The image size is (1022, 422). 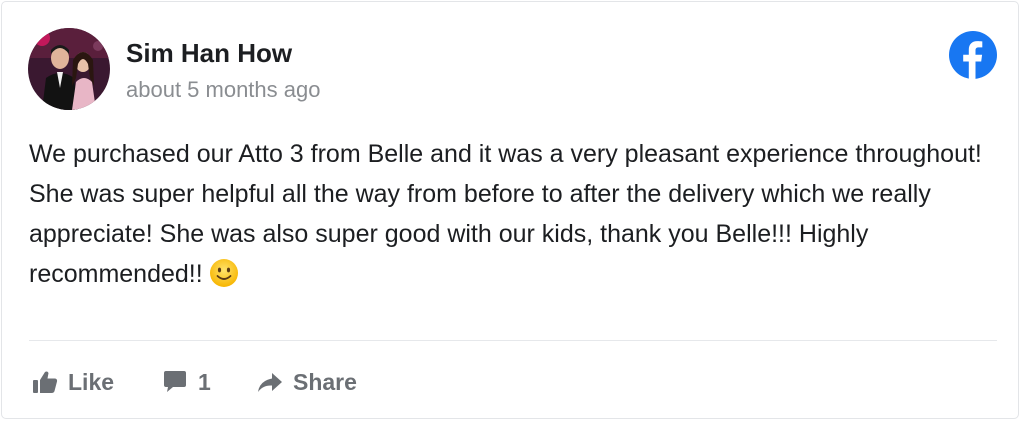 What do you see at coordinates (224, 273) in the screenshot?
I see `slightly-smiling-face-icon` at bounding box center [224, 273].